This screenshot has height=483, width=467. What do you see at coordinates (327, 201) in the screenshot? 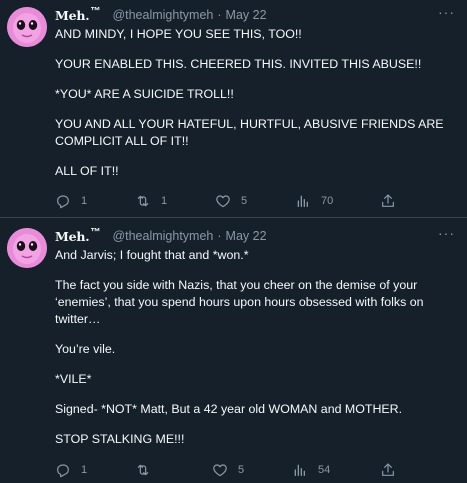
I see `views-count: 70` at bounding box center [327, 201].